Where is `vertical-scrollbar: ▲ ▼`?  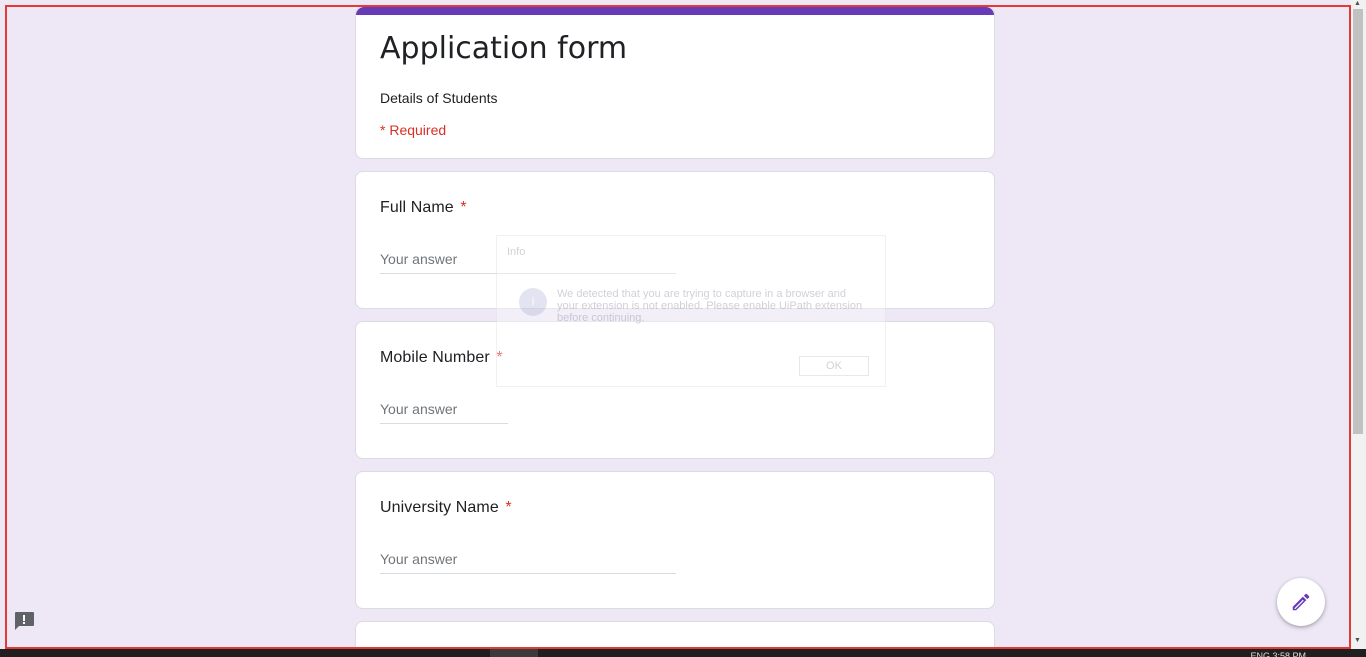 vertical-scrollbar: ▲ ▼ is located at coordinates (1358, 324).